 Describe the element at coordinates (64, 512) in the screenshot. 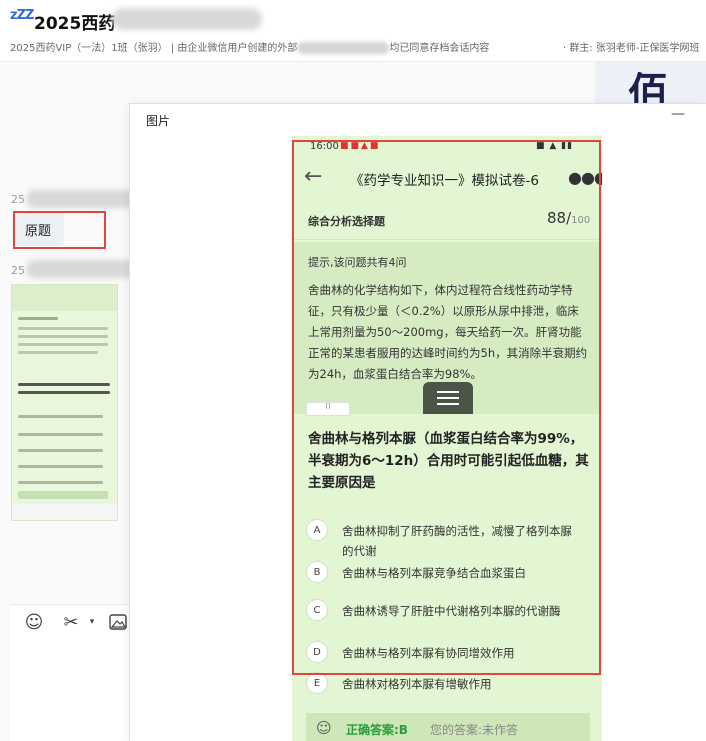

I see `thumbnail-footer` at that location.